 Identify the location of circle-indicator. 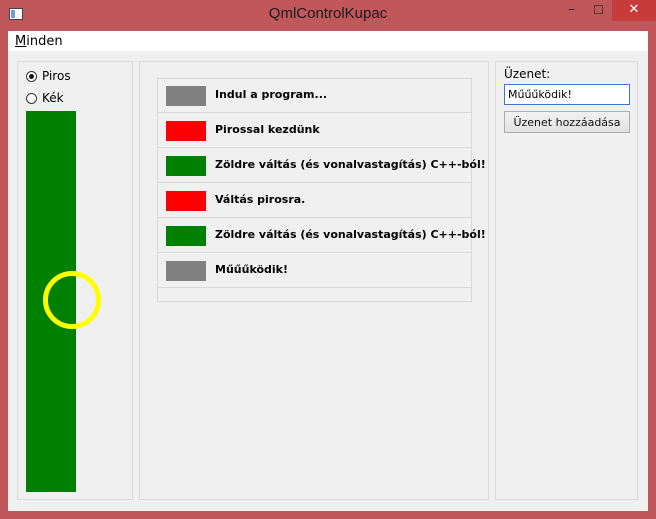
(72, 300).